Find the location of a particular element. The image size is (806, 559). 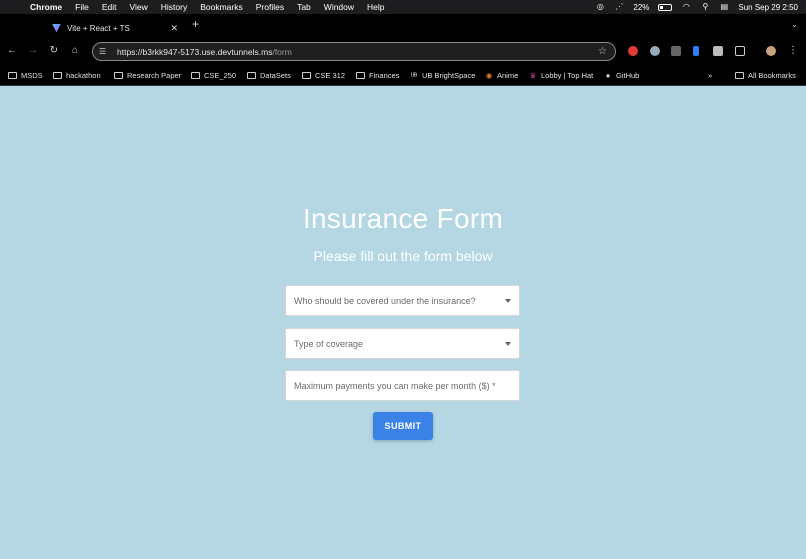

menu-window: Window is located at coordinates (339, 7).